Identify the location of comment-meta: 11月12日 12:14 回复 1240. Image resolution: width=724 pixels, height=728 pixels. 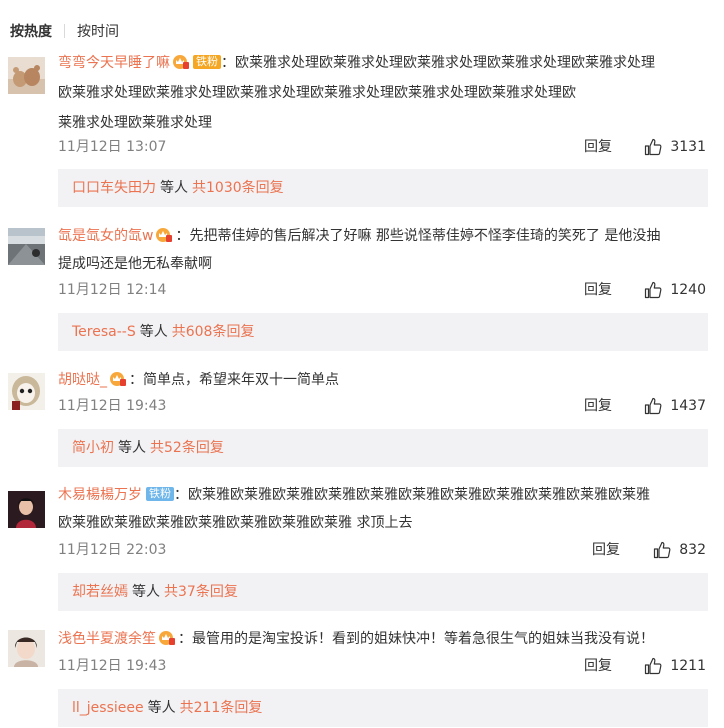
(382, 290).